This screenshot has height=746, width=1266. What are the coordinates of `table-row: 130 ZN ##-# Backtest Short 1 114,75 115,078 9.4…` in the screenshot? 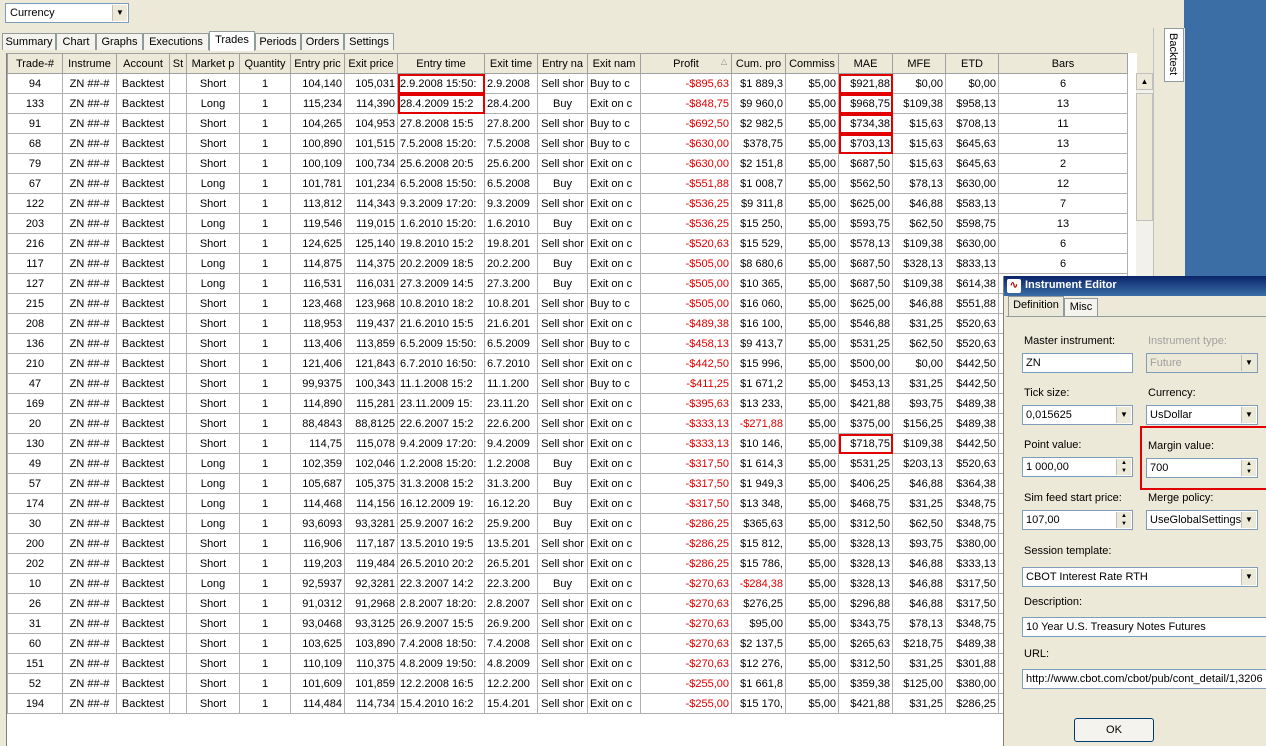 It's located at (567, 443).